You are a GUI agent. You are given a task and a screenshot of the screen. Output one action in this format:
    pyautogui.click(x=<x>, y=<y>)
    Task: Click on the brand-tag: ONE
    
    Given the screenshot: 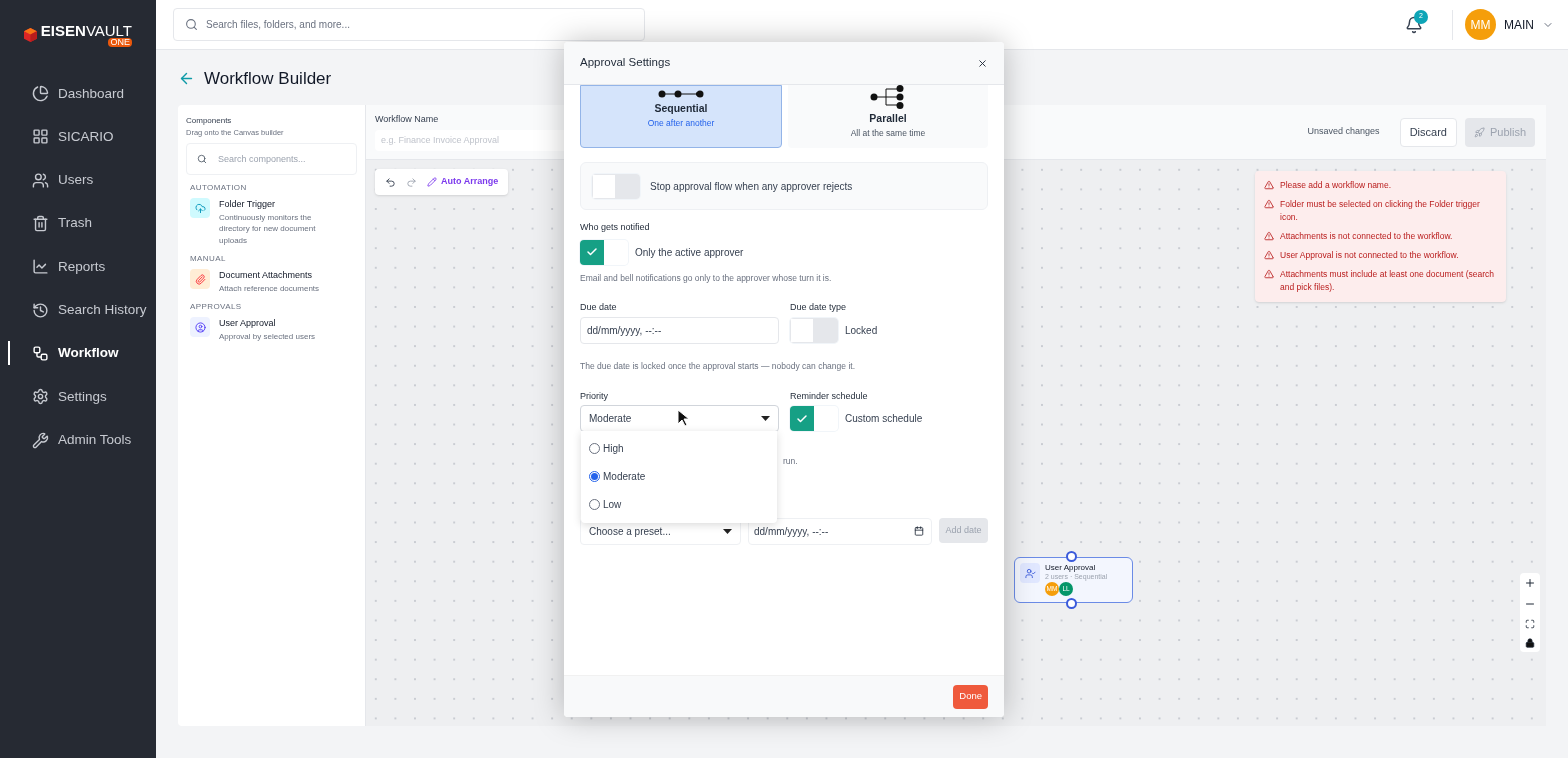 What is the action you would take?
    pyautogui.click(x=120, y=42)
    